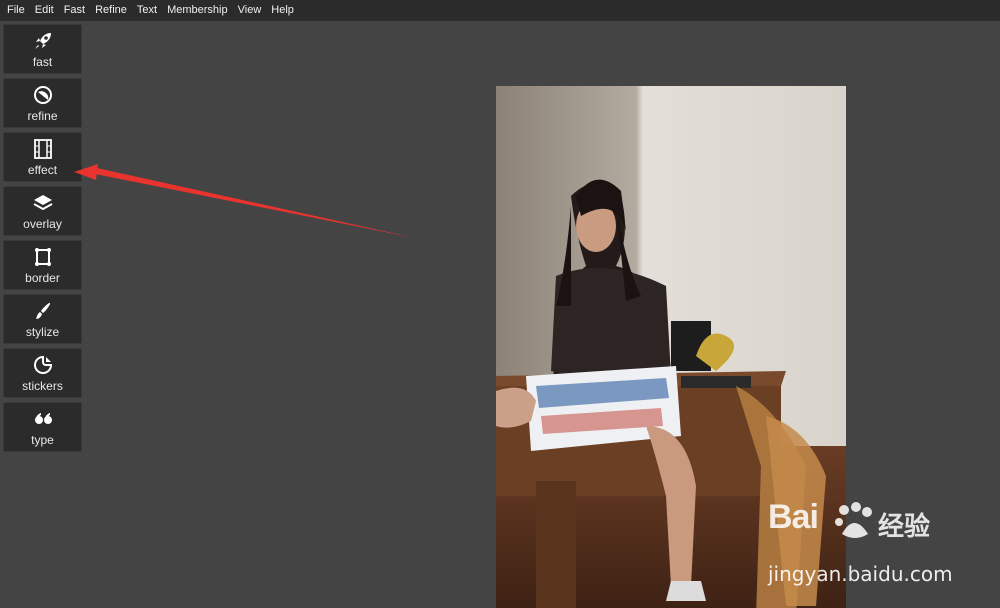 This screenshot has height=608, width=1000. Describe the element at coordinates (42, 386) in the screenshot. I see `tool-stickers-label: stickers` at that location.